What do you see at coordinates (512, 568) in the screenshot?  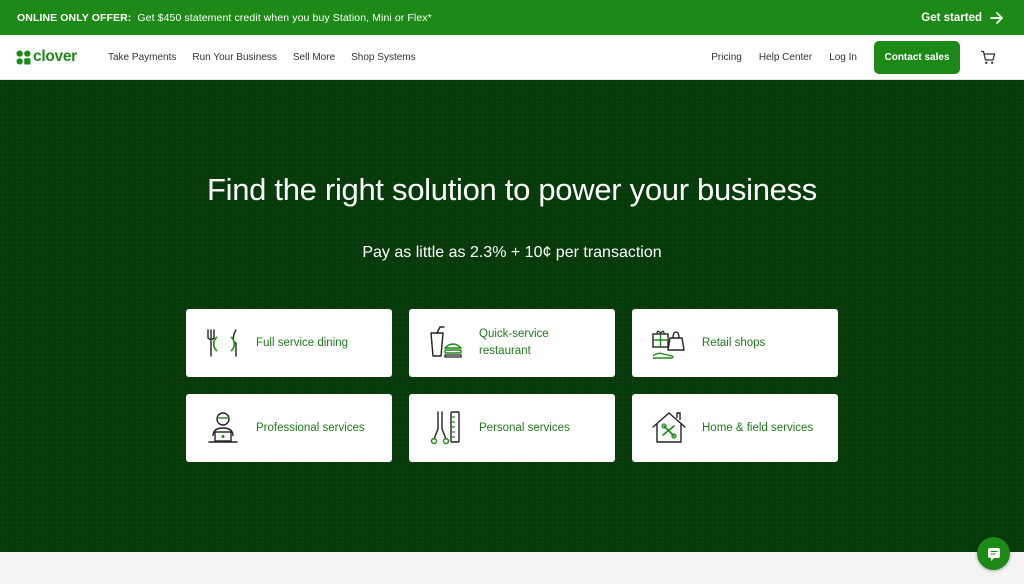 I see `bottom-section` at bounding box center [512, 568].